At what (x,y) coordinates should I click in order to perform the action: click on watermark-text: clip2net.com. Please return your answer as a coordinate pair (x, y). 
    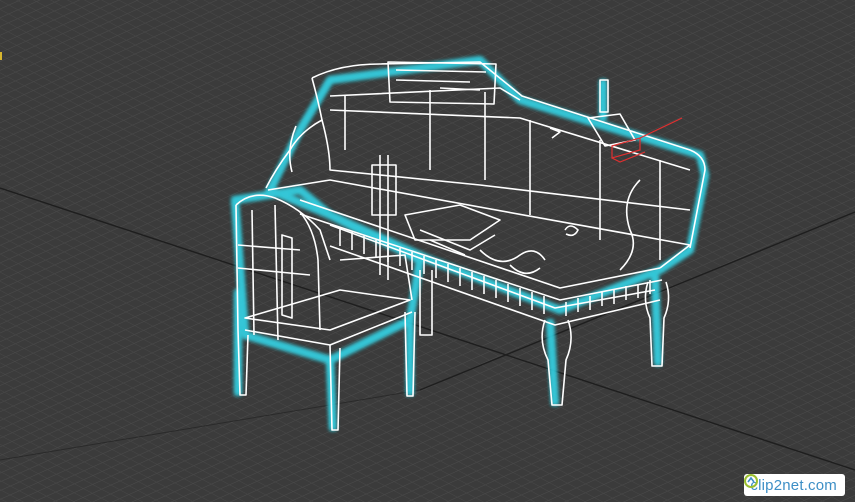
    Looking at the image, I should click on (793, 485).